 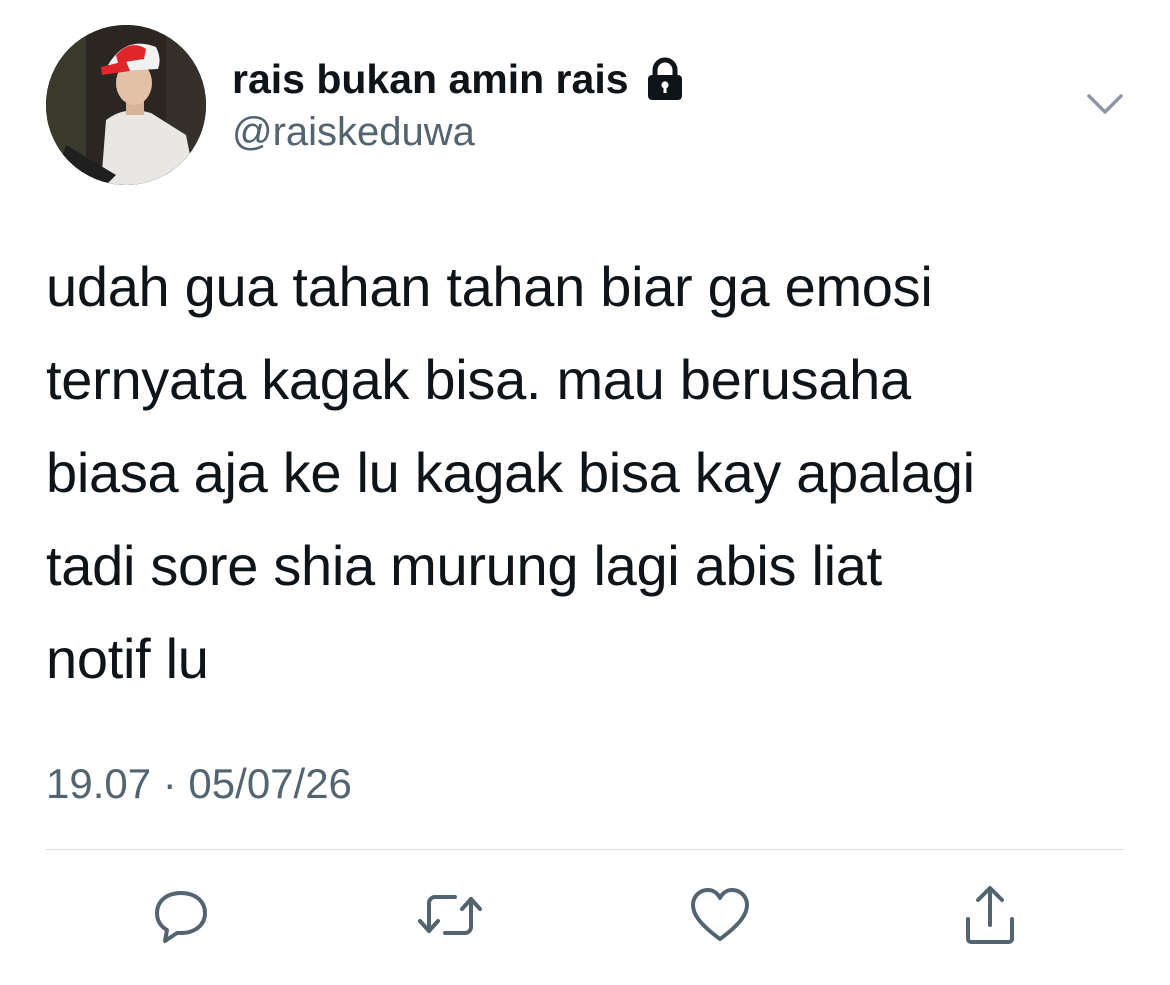 What do you see at coordinates (1105, 104) in the screenshot?
I see `chevron-down-icon` at bounding box center [1105, 104].